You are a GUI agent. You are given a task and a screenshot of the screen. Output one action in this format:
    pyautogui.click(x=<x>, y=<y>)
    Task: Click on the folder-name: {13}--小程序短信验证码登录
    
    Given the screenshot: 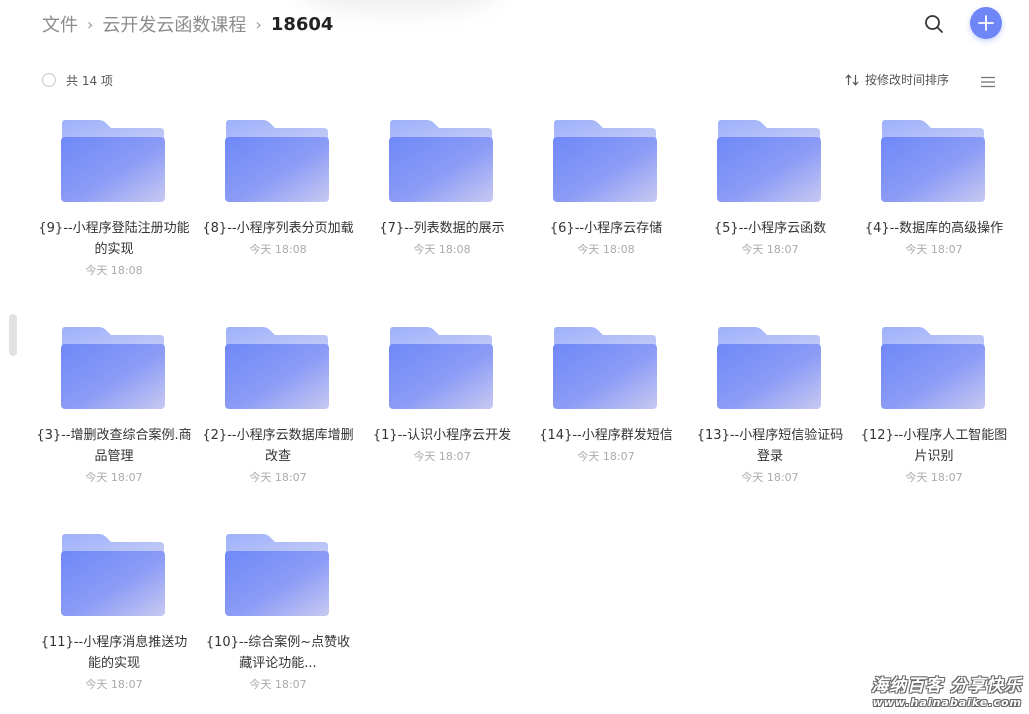 What is the action you would take?
    pyautogui.click(x=770, y=446)
    